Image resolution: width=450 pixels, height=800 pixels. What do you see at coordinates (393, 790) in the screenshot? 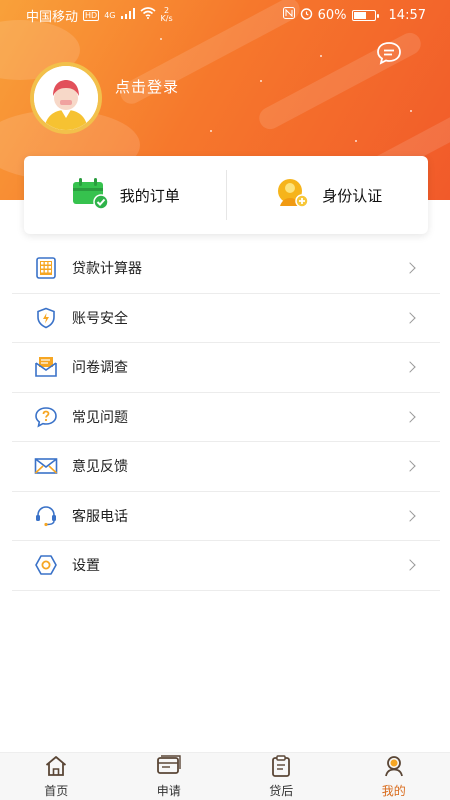
I see `tab-label: 我的` at bounding box center [393, 790].